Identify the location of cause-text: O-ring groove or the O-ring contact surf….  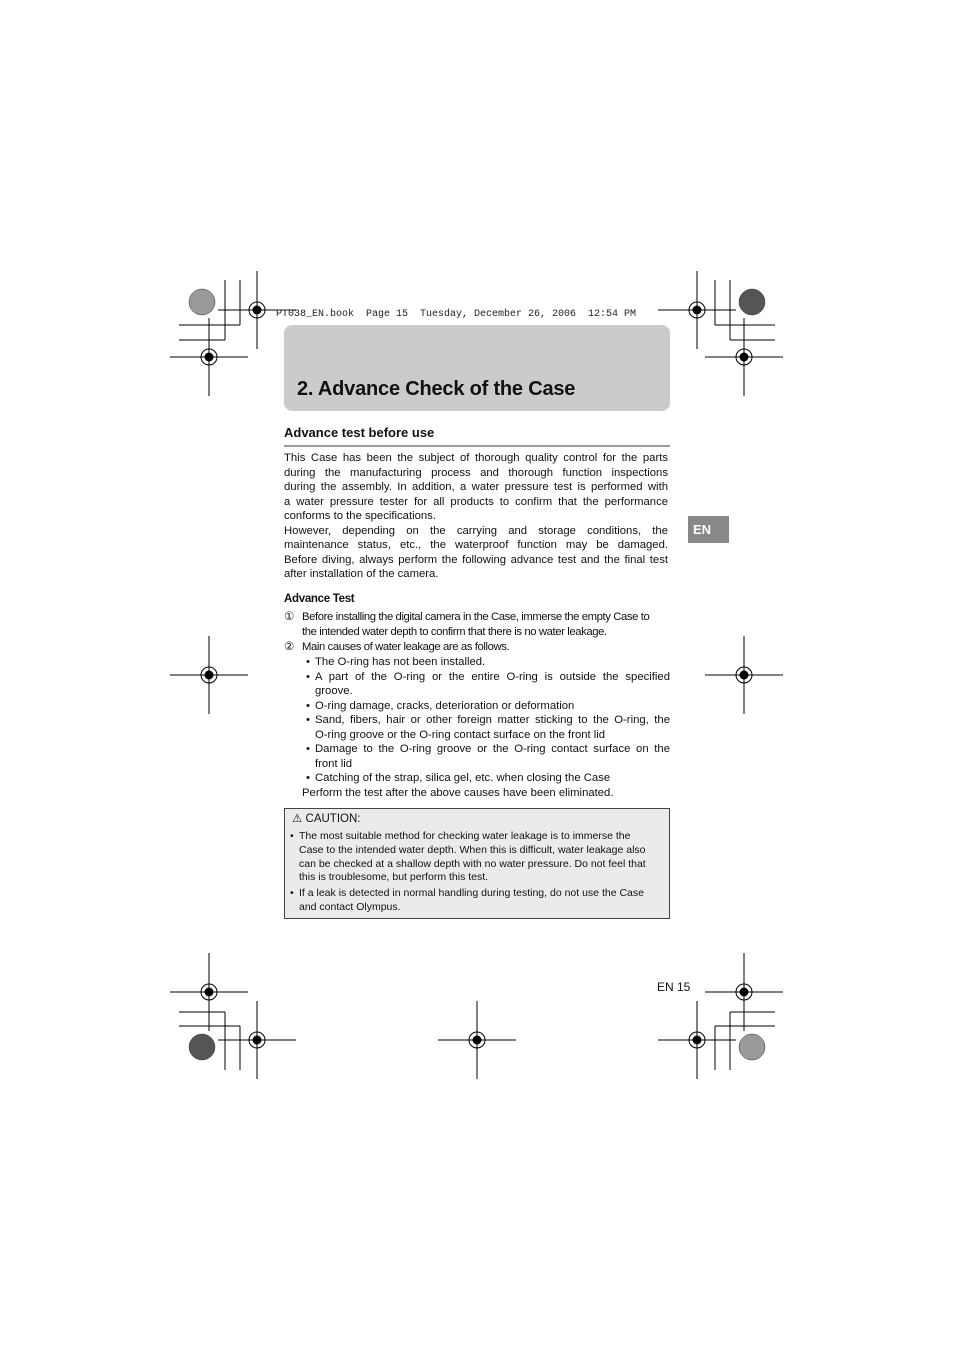
(460, 734).